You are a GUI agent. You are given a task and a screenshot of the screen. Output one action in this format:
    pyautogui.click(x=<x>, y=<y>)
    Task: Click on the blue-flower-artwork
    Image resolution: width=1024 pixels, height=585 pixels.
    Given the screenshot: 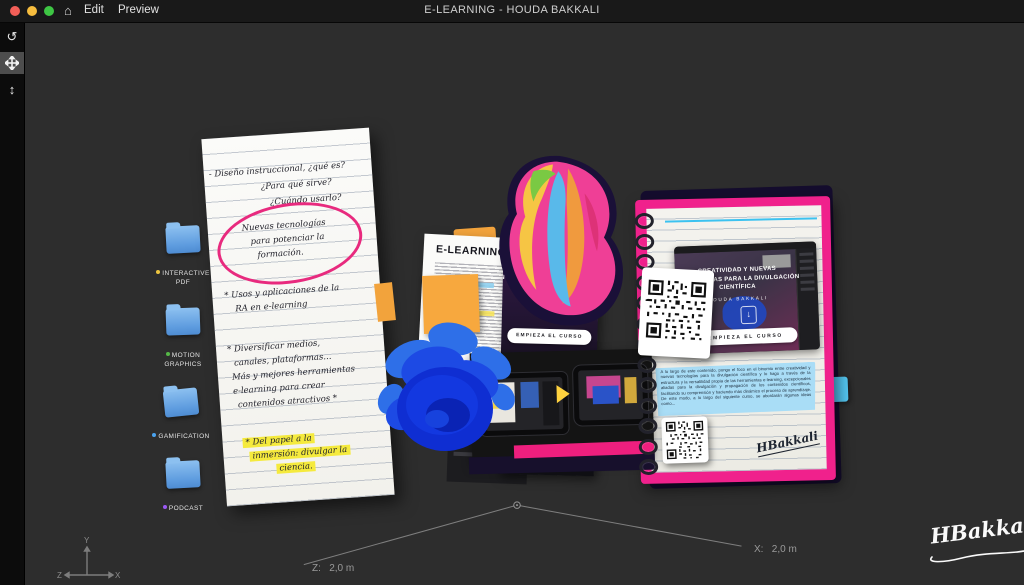 What is the action you would take?
    pyautogui.click(x=446, y=391)
    